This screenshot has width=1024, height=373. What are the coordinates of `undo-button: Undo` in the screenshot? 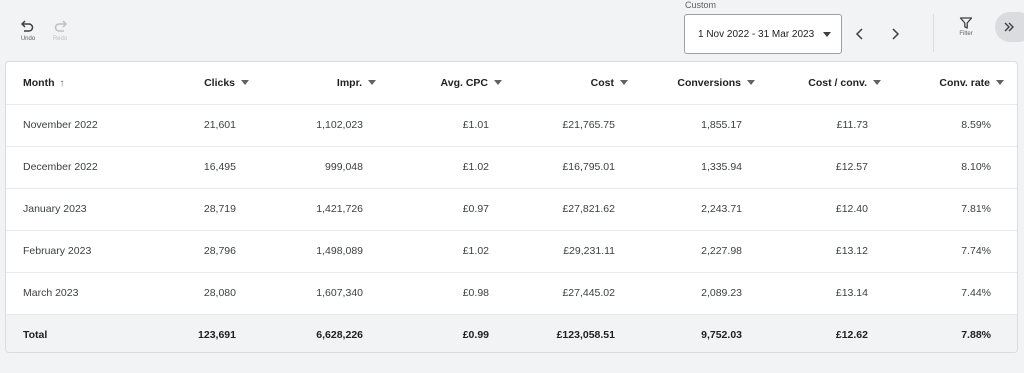 It's located at (28, 30).